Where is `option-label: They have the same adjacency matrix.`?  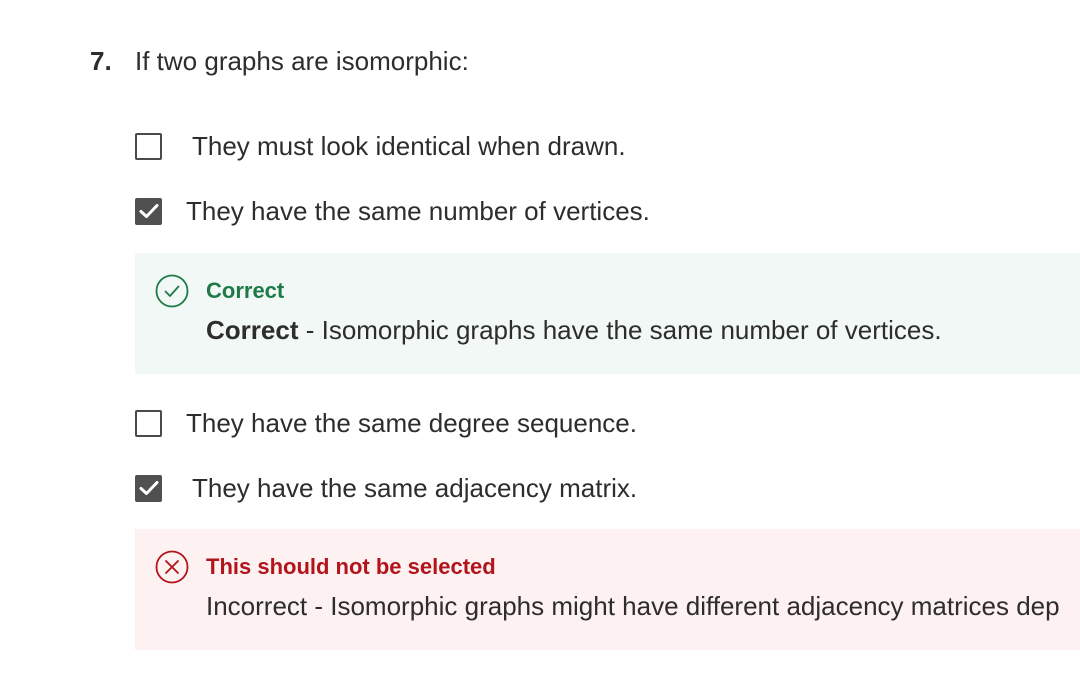
option-label: They have the same adjacency matrix. is located at coordinates (415, 487).